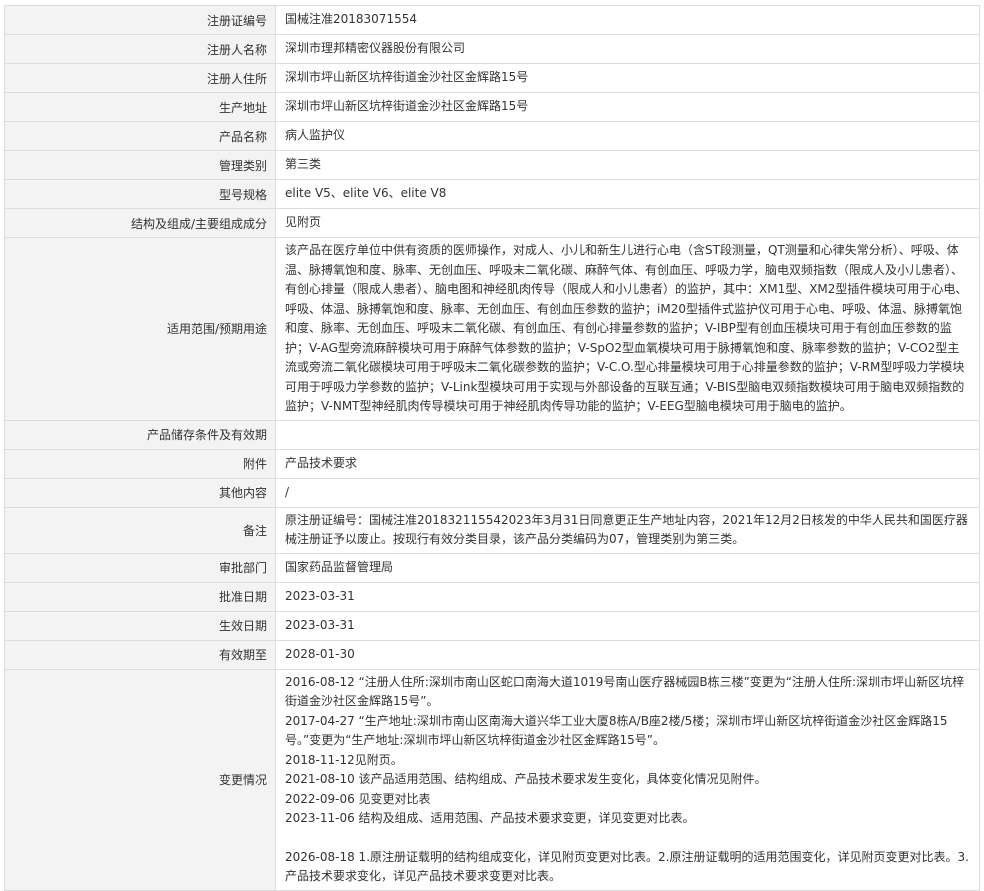 The width and height of the screenshot is (984, 891). What do you see at coordinates (358, 798) in the screenshot?
I see `change-entry: 2022-09-06 见变更对比表` at bounding box center [358, 798].